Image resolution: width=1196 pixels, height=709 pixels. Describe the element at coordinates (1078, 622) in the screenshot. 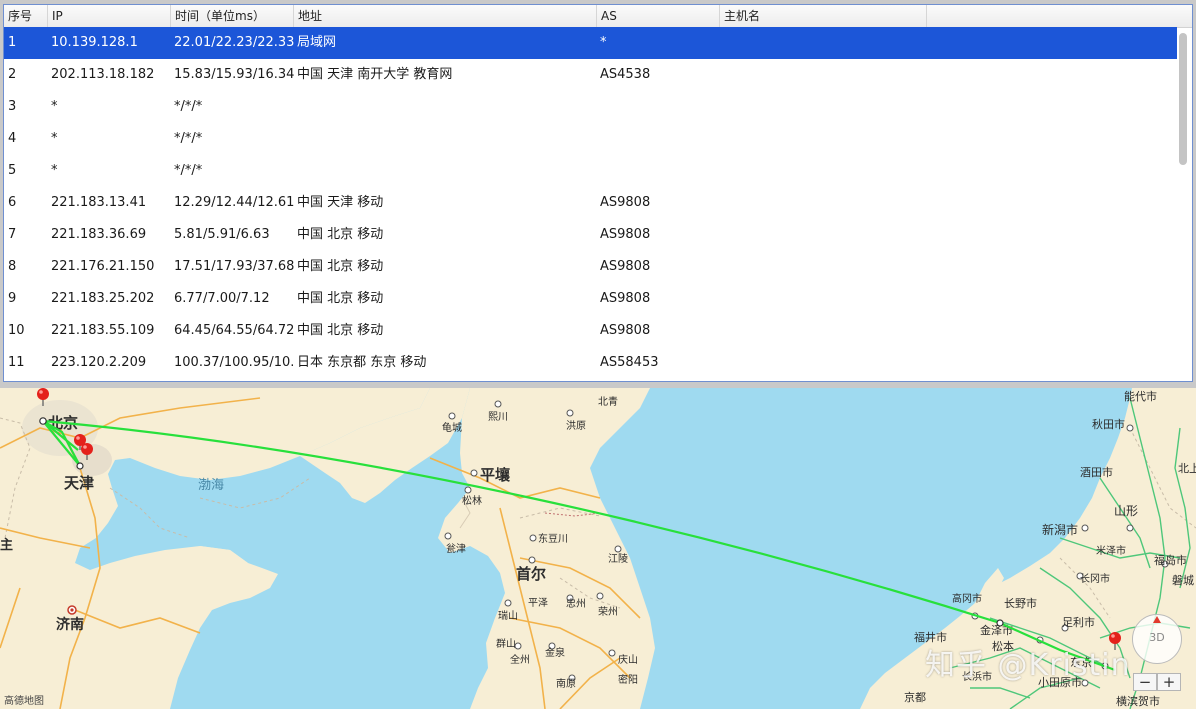

I see `label-zuli: 足利市` at that location.